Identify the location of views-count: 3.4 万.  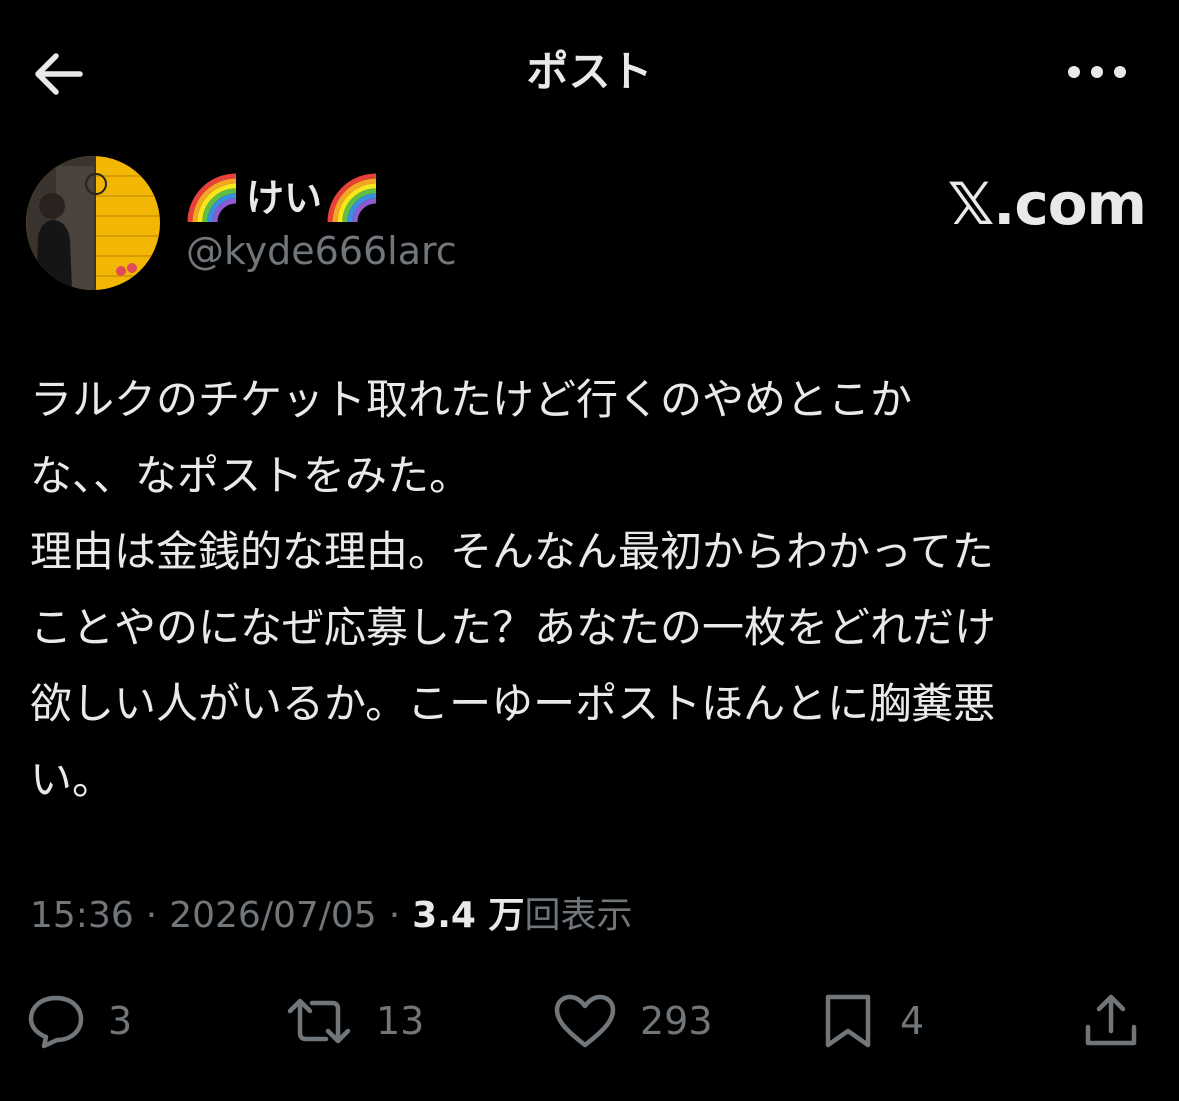
(468, 916).